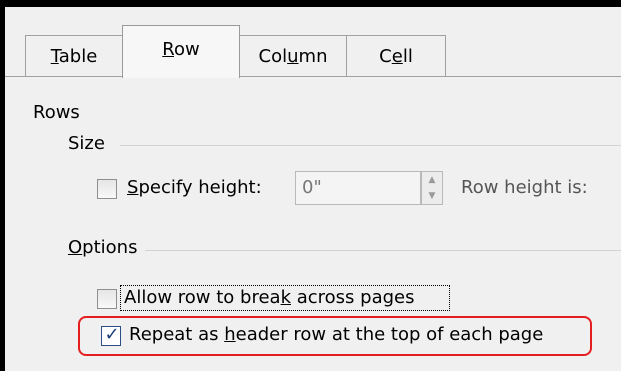 The height and width of the screenshot is (371, 621). I want to click on specify-height-suffix: pecify height:, so click(200, 187).